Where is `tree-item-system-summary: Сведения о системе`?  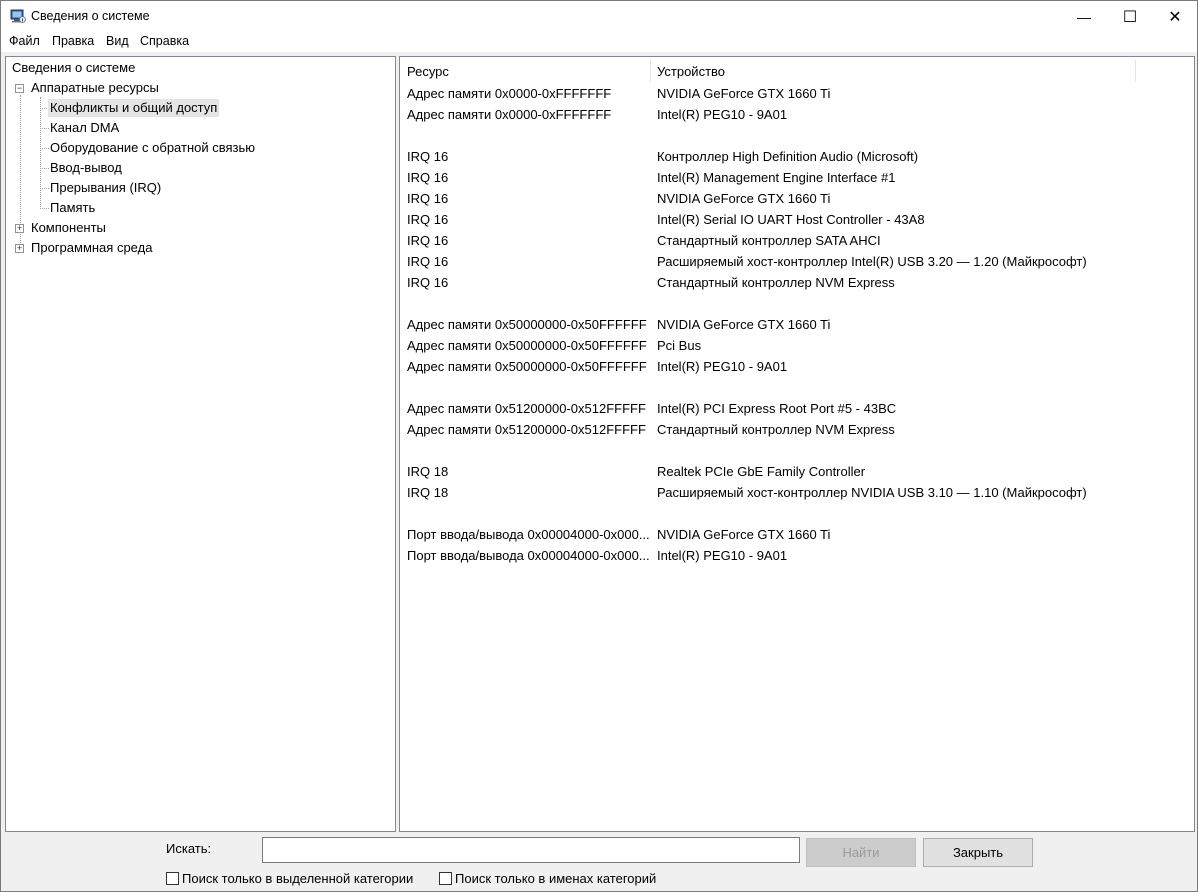
tree-item-system-summary: Сведения о системе is located at coordinates (73, 68).